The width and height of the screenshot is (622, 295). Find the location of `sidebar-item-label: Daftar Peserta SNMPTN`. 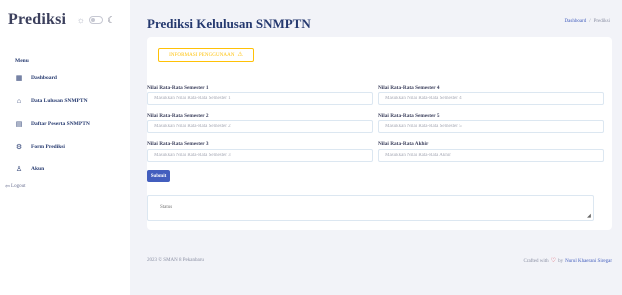

sidebar-item-label: Daftar Peserta SNMPTN is located at coordinates (60, 124).